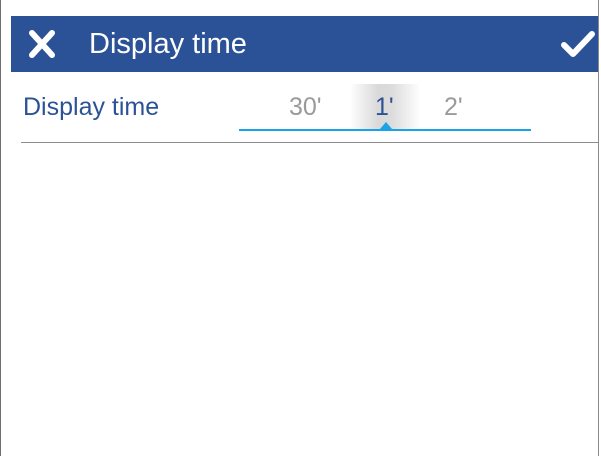 This screenshot has height=456, width=601. I want to click on close-button, so click(42, 44).